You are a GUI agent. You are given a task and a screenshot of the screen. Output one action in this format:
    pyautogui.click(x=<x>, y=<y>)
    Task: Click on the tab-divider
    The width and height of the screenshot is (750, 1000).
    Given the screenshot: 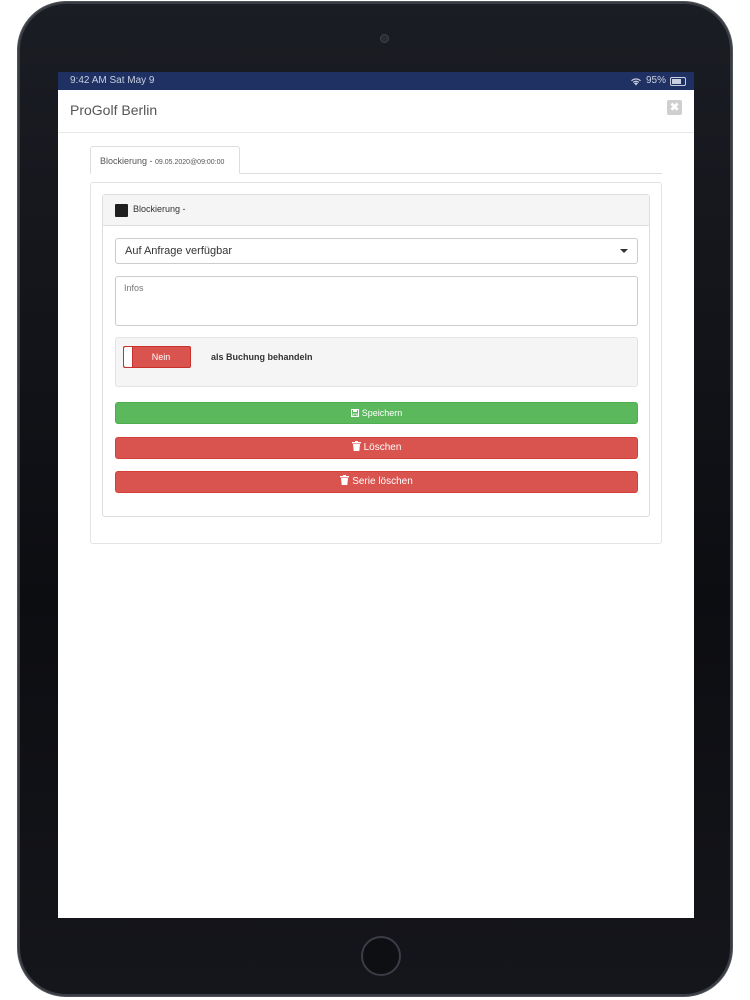 What is the action you would take?
    pyautogui.click(x=451, y=173)
    